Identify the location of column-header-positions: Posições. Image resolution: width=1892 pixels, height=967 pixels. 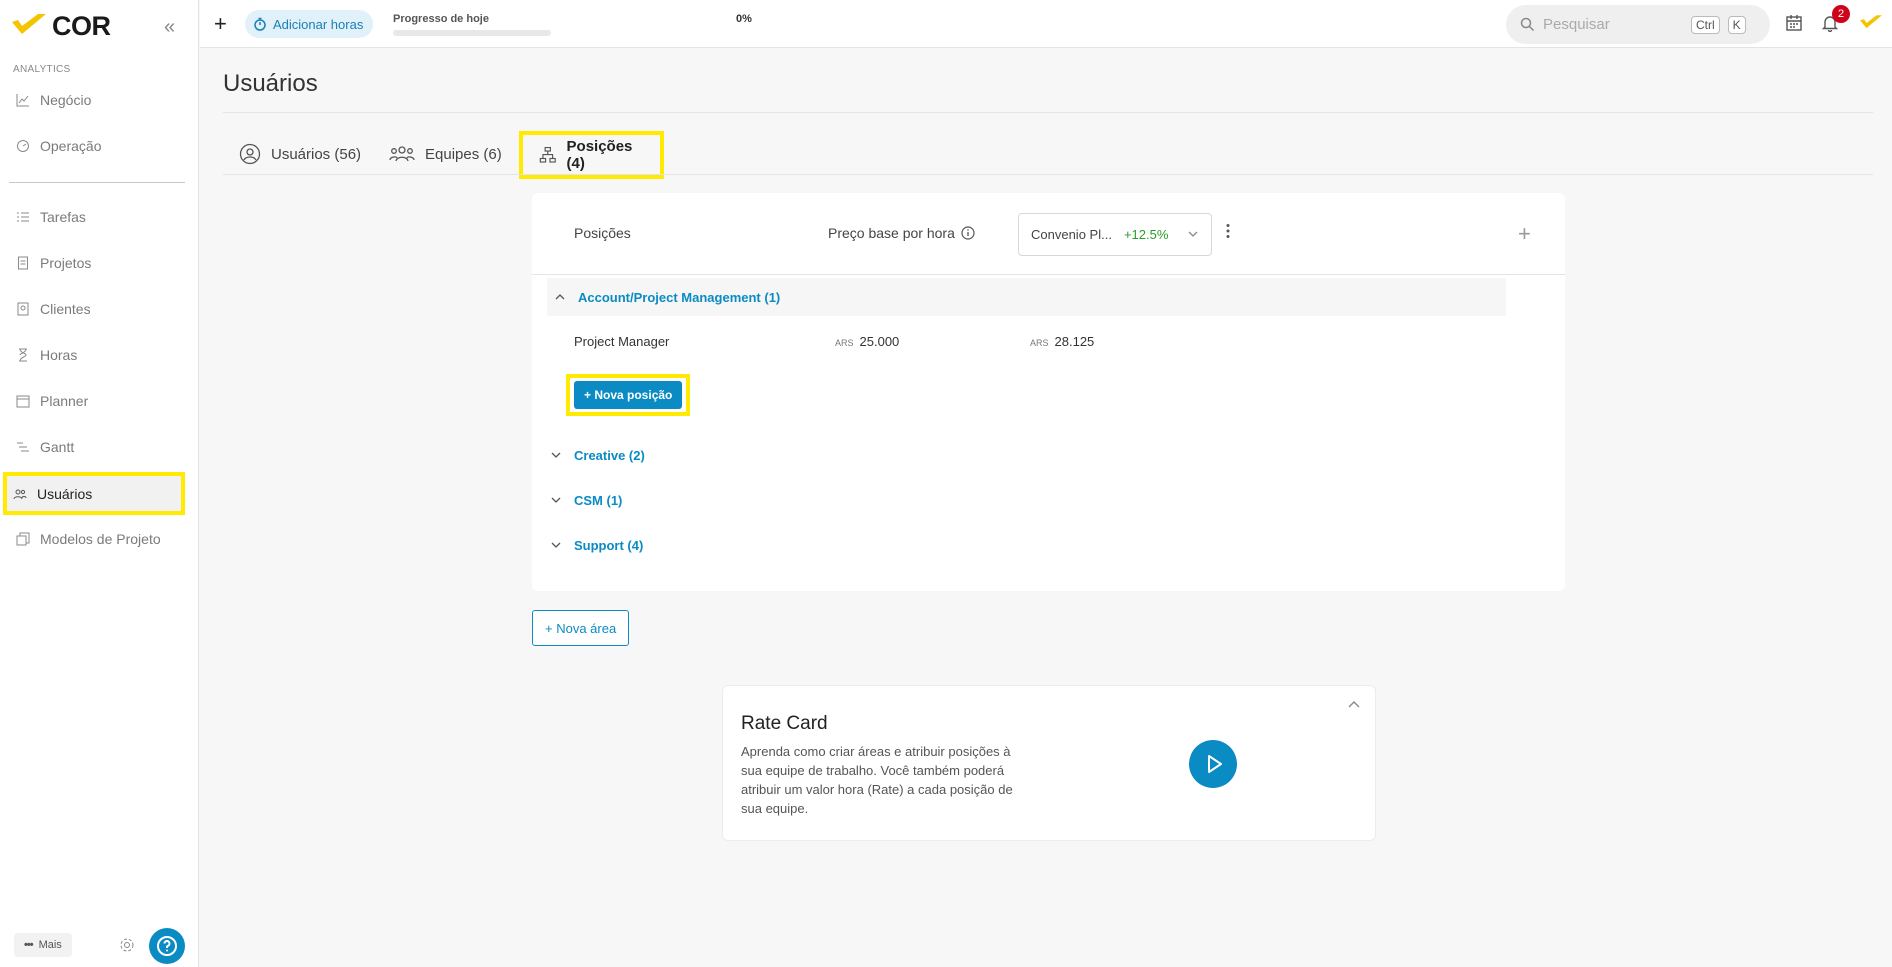
(602, 233).